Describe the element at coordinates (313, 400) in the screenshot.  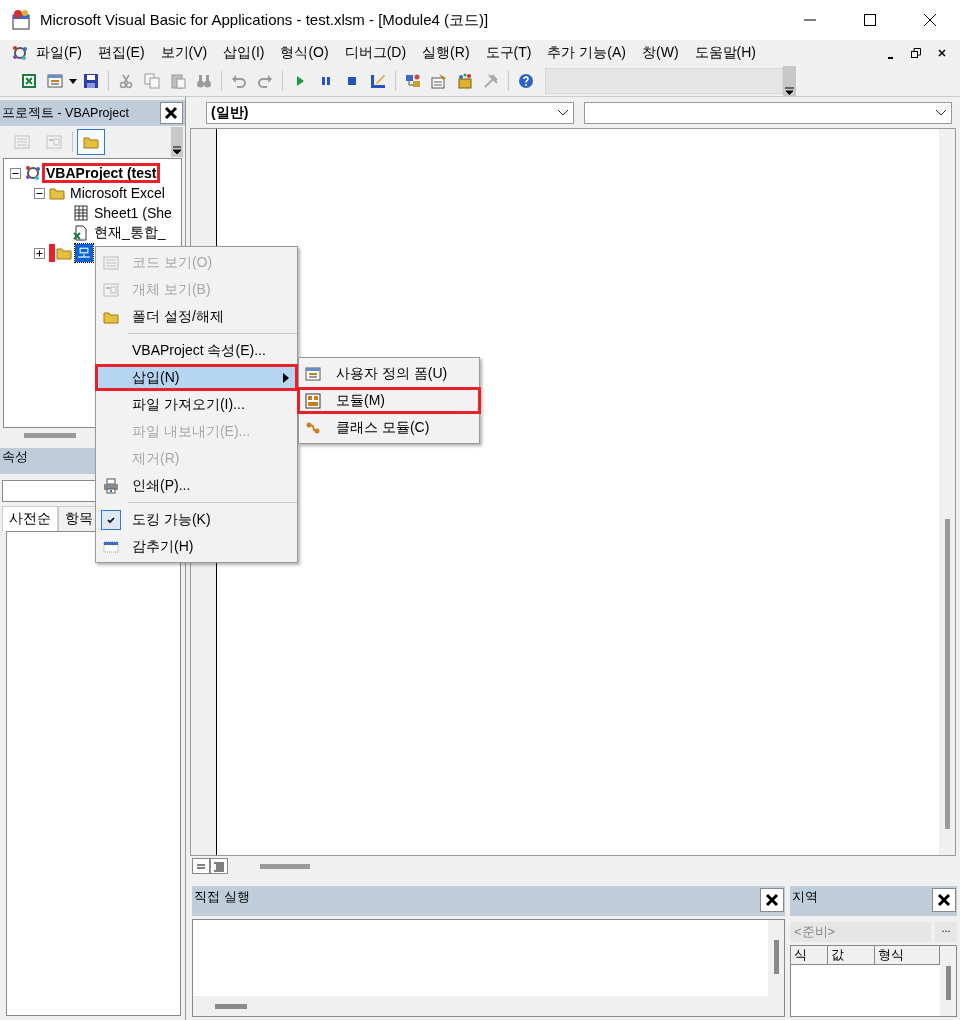
I see `module-icon` at that location.